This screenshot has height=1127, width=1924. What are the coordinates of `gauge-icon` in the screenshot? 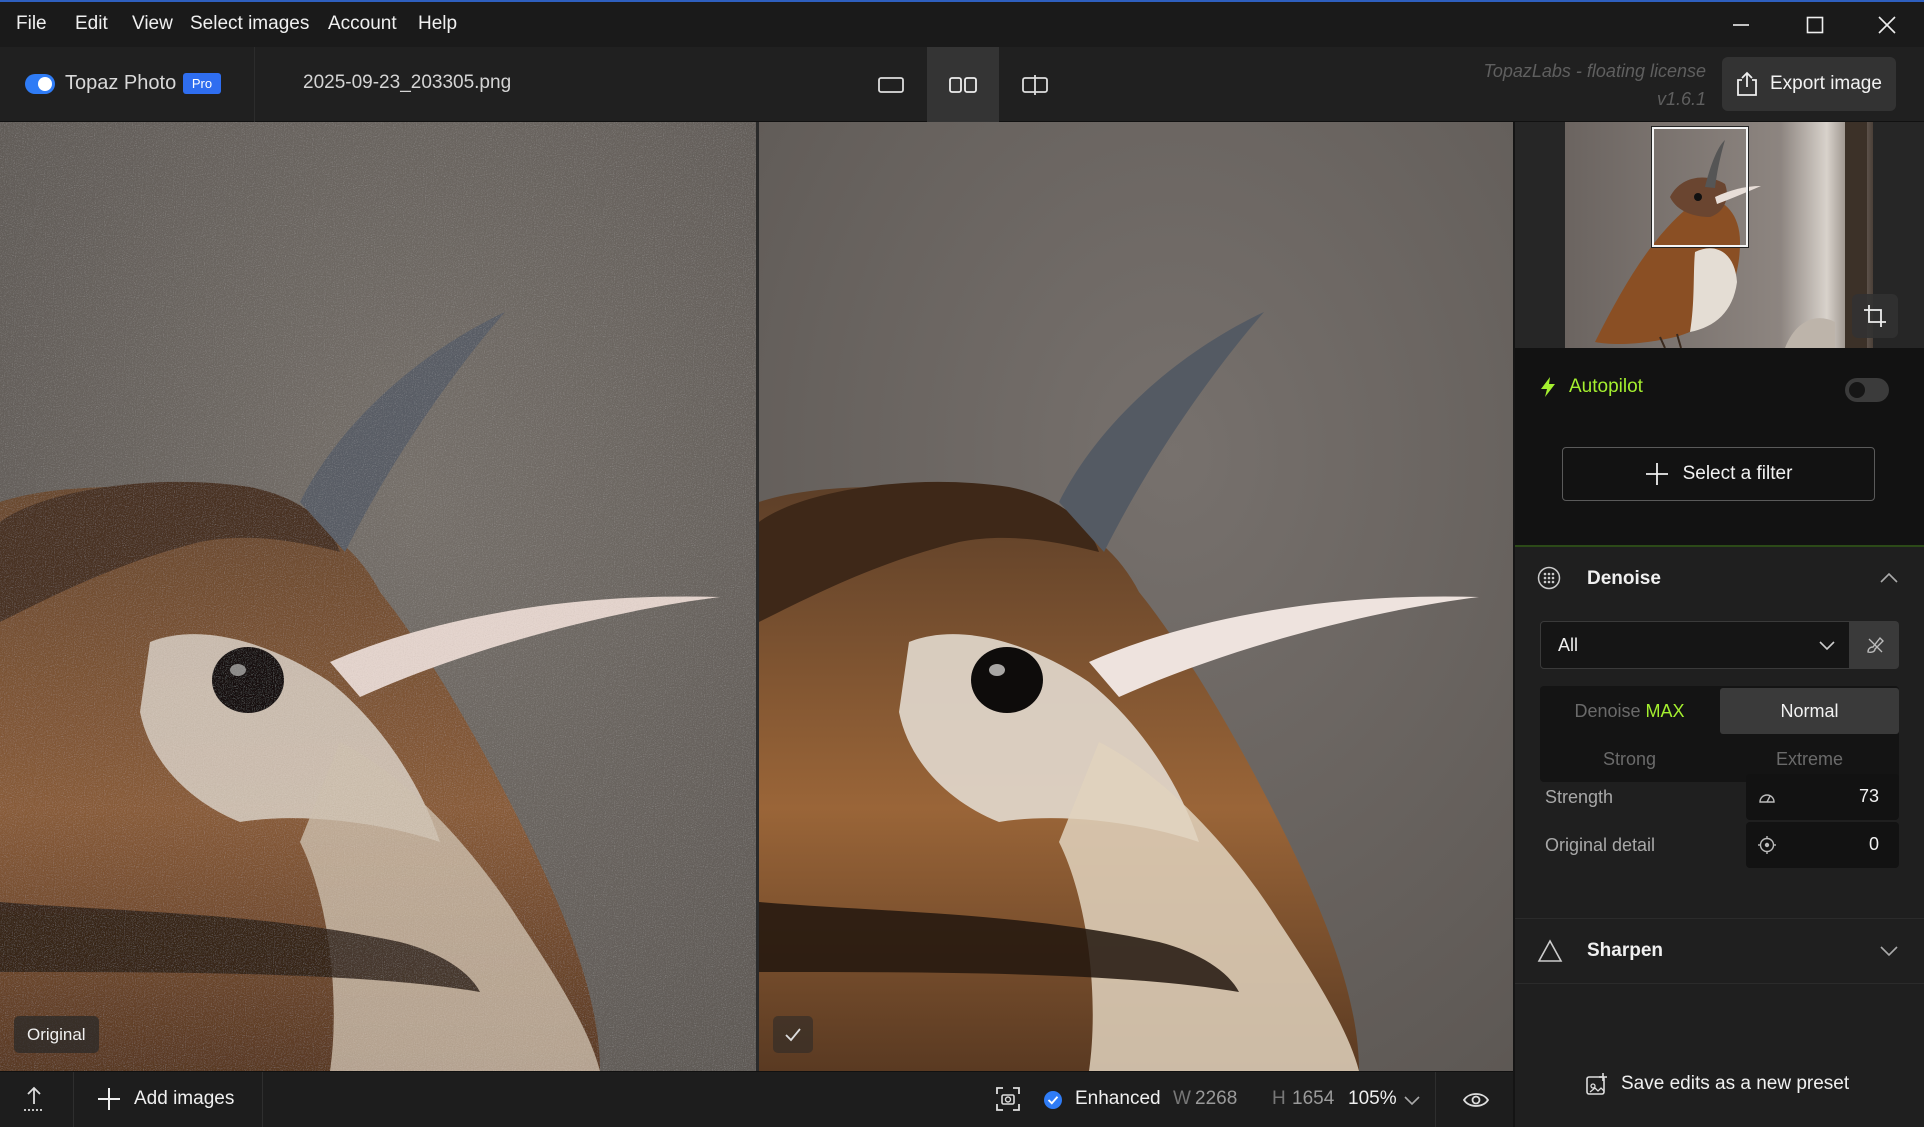 It's located at (1767, 798).